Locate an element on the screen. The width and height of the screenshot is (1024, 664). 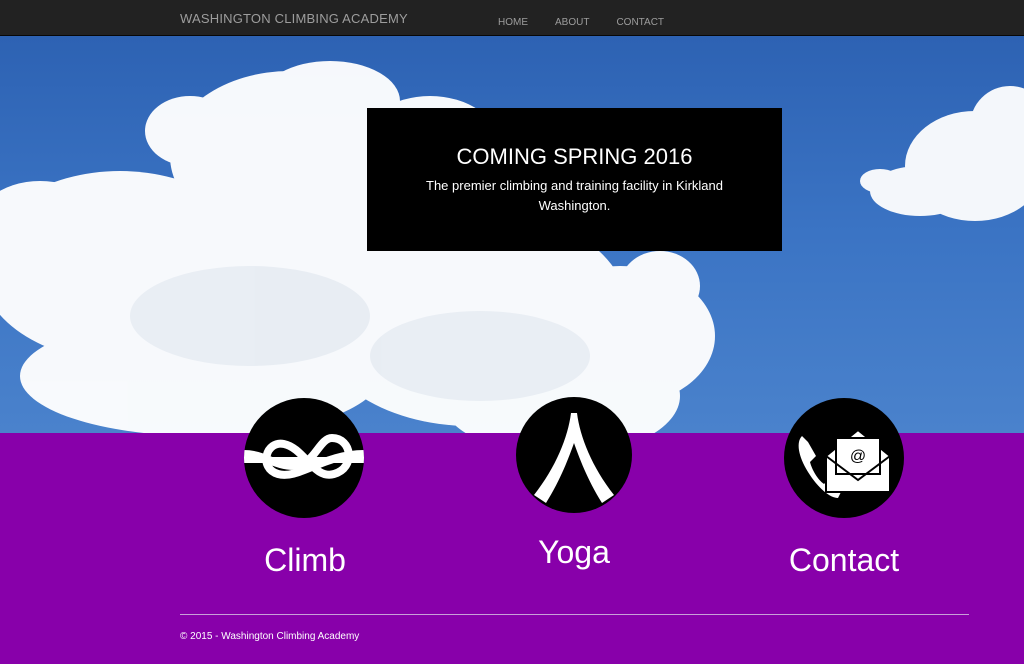
copyright-text: © 2015 - Washington Climbing Academy is located at coordinates (270, 636).